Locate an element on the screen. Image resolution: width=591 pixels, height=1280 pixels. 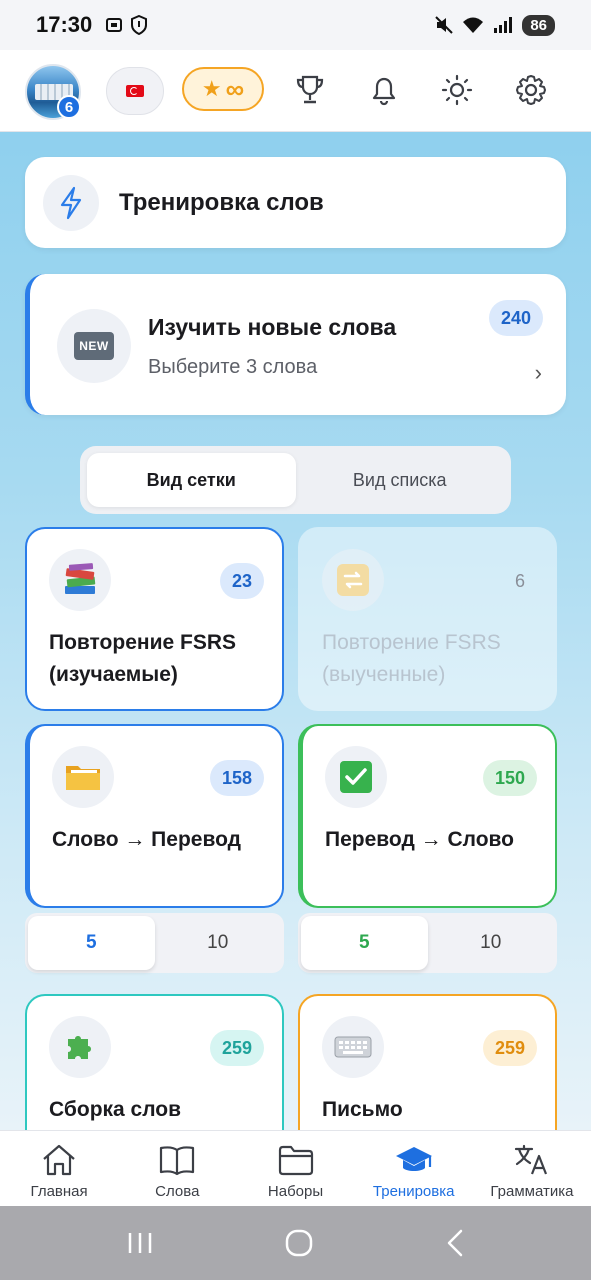
books-icon is located at coordinates (80, 578).